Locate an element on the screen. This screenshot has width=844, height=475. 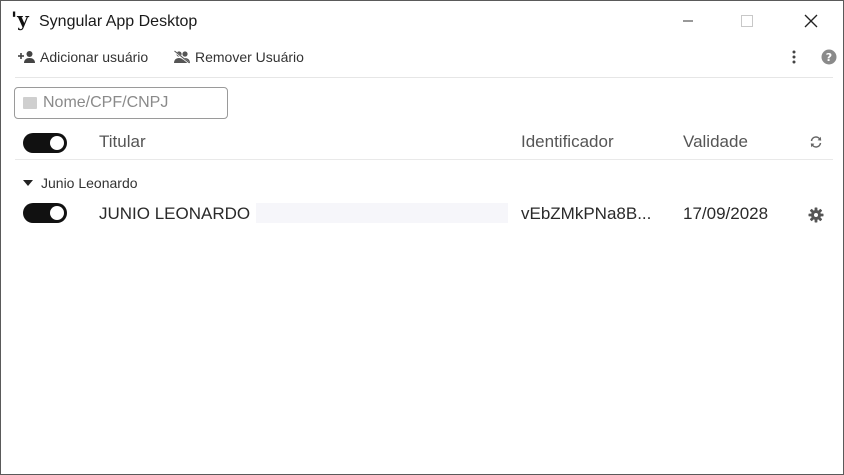
close-icon is located at coordinates (811, 21).